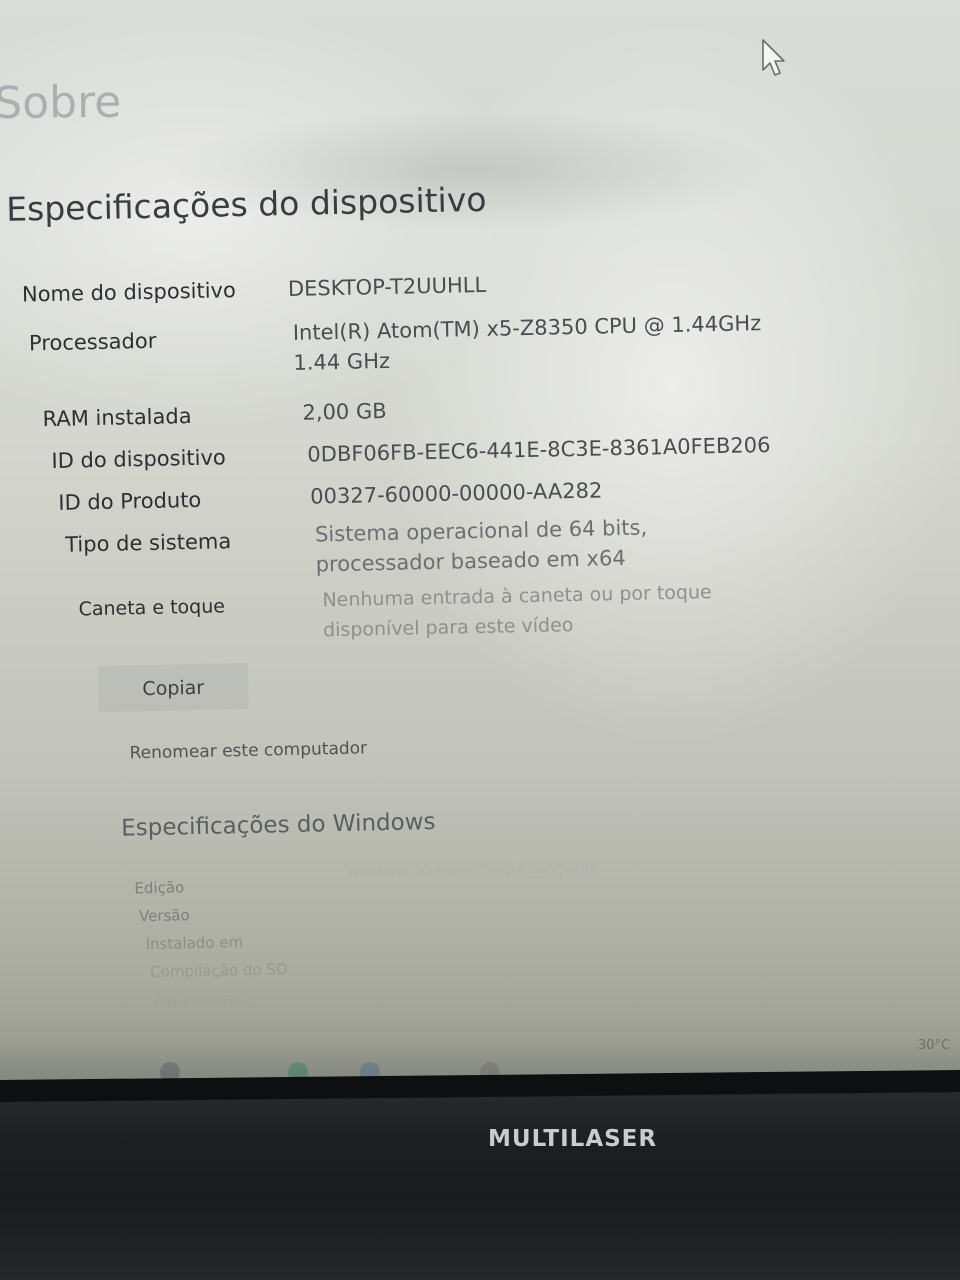 This screenshot has height=1280, width=960. What do you see at coordinates (117, 418) in the screenshot?
I see `spec-label: RAM instalada` at bounding box center [117, 418].